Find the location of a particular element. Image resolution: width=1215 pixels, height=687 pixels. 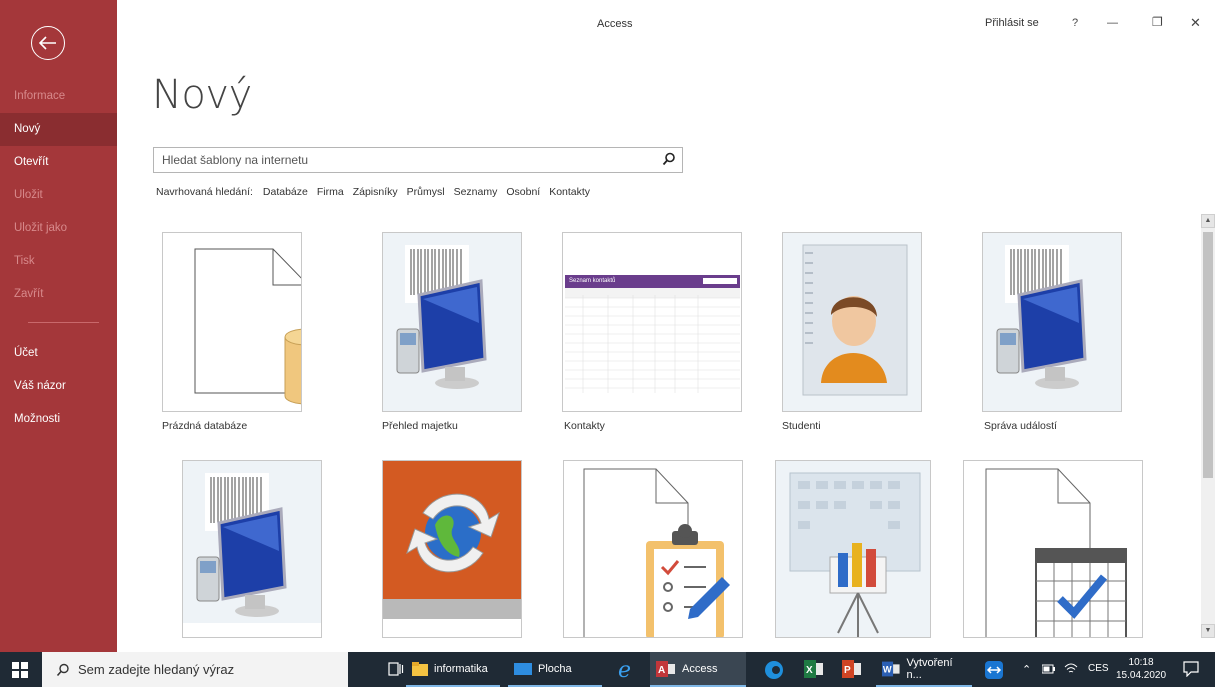

nav-item-vas-nazor: Váš názor is located at coordinates (58, 386).